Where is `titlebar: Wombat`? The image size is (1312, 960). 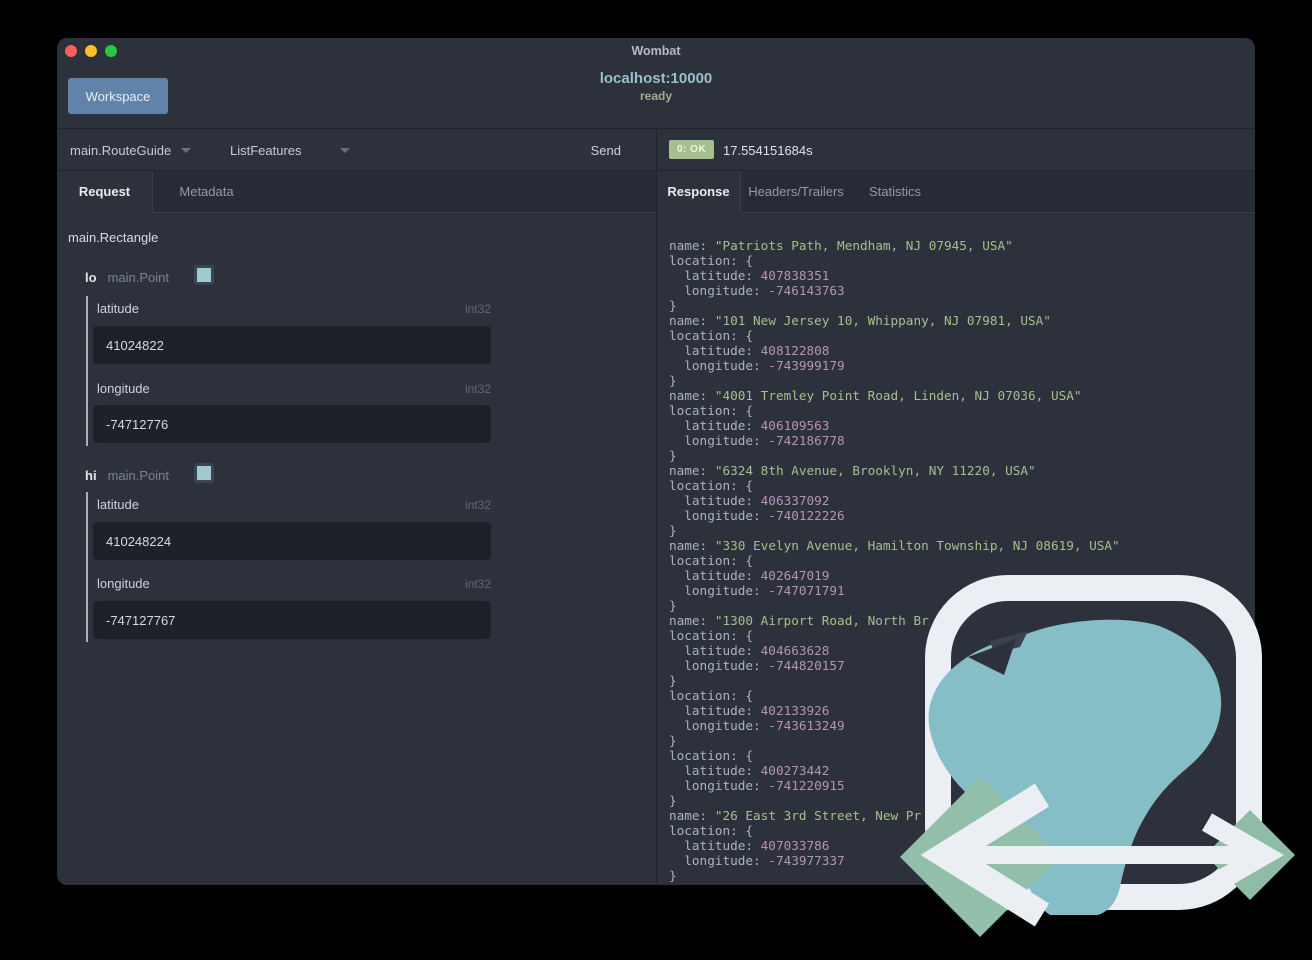 titlebar: Wombat is located at coordinates (656, 51).